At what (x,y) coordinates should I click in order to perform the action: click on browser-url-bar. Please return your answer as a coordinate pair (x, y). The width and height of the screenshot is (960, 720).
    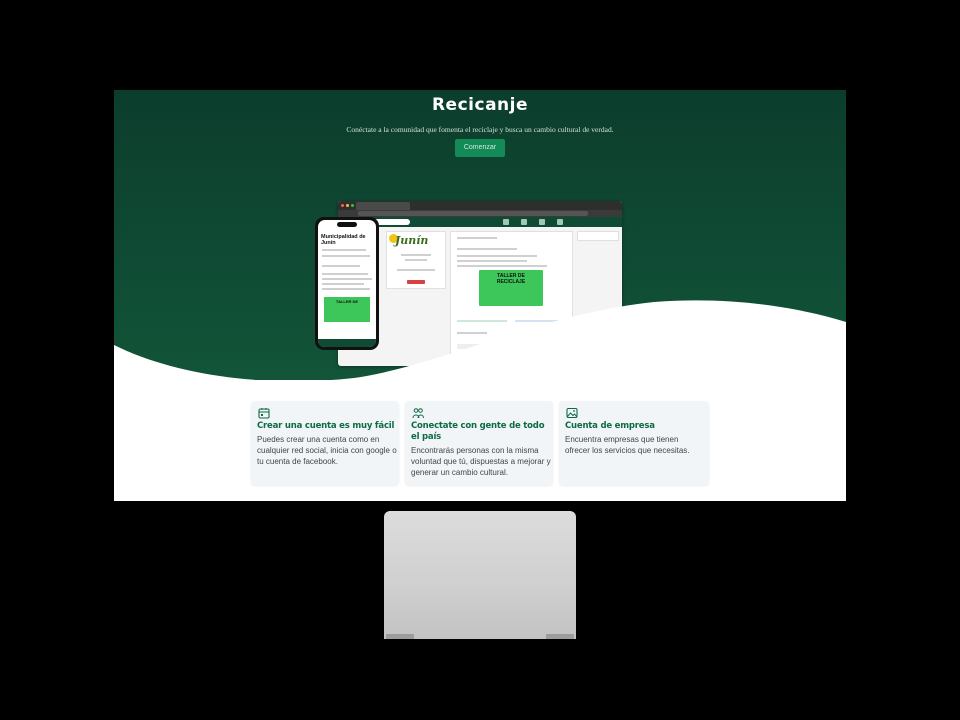
    Looking at the image, I should click on (480, 213).